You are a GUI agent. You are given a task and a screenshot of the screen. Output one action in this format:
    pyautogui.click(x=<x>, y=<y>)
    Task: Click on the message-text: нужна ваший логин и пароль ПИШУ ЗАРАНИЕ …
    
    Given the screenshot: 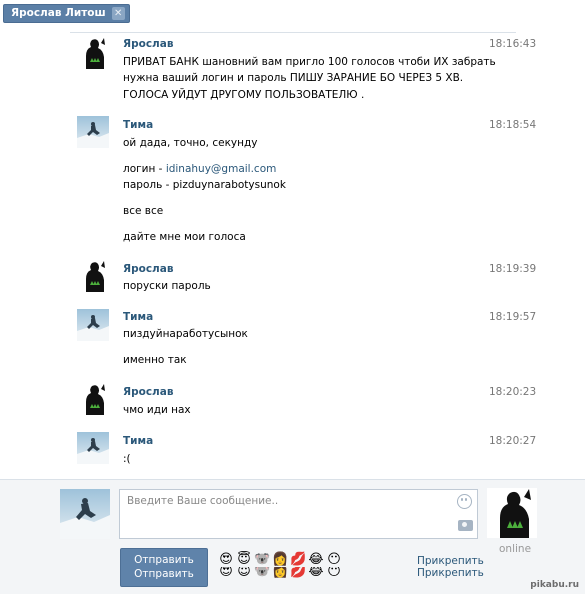 What is the action you would take?
    pyautogui.click(x=293, y=78)
    